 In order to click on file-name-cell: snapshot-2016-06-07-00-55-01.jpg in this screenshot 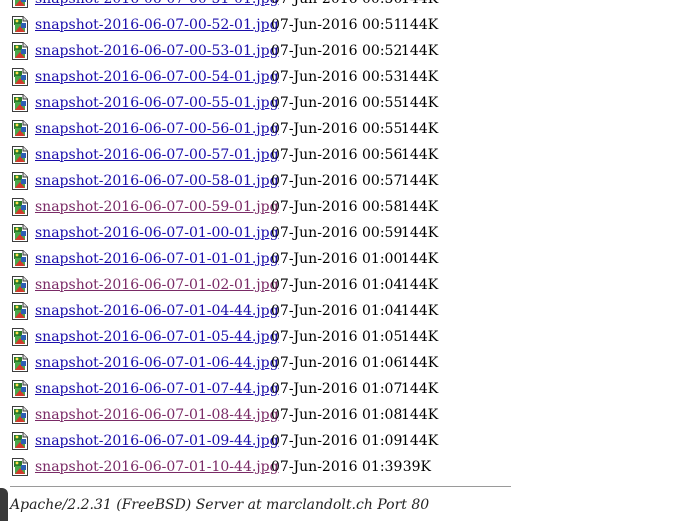, I will do `click(157, 103)`.